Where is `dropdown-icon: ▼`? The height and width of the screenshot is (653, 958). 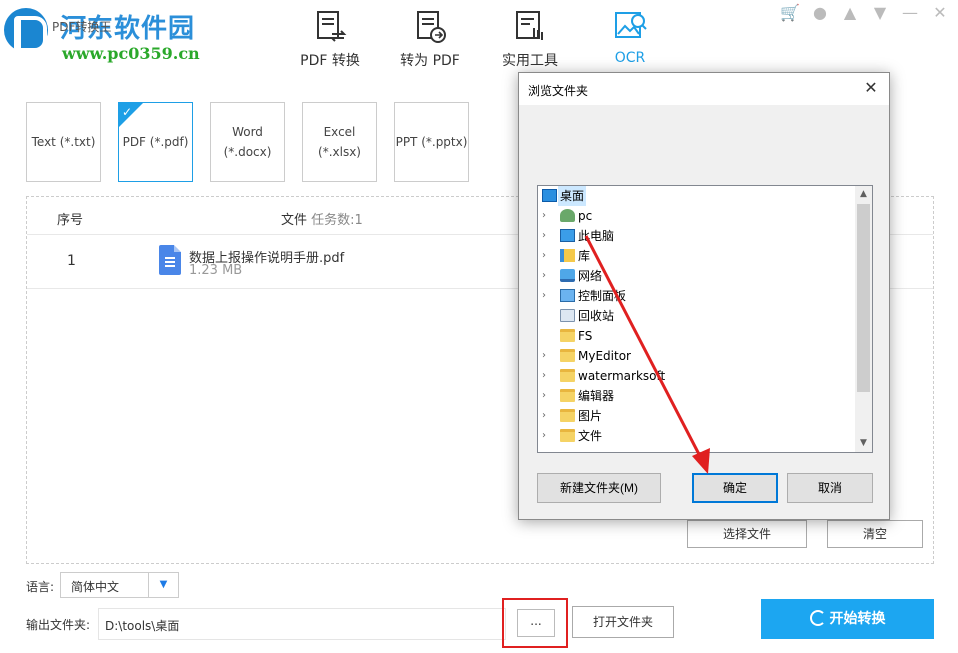 dropdown-icon: ▼ is located at coordinates (880, 13).